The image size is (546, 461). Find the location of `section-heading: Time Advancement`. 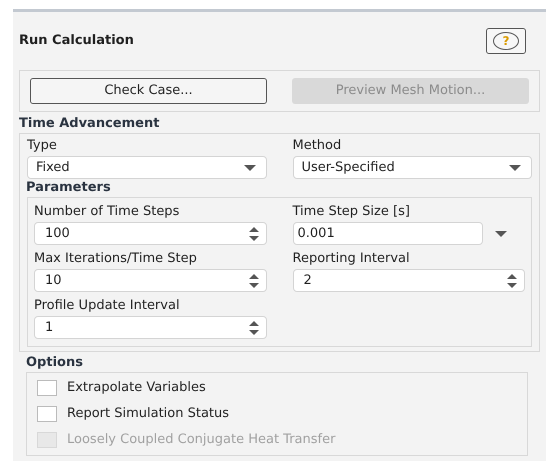

section-heading: Time Advancement is located at coordinates (89, 124).